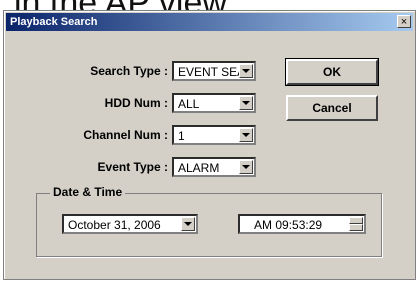 The image size is (419, 281). I want to click on channel-num-select: 1, so click(214, 135).